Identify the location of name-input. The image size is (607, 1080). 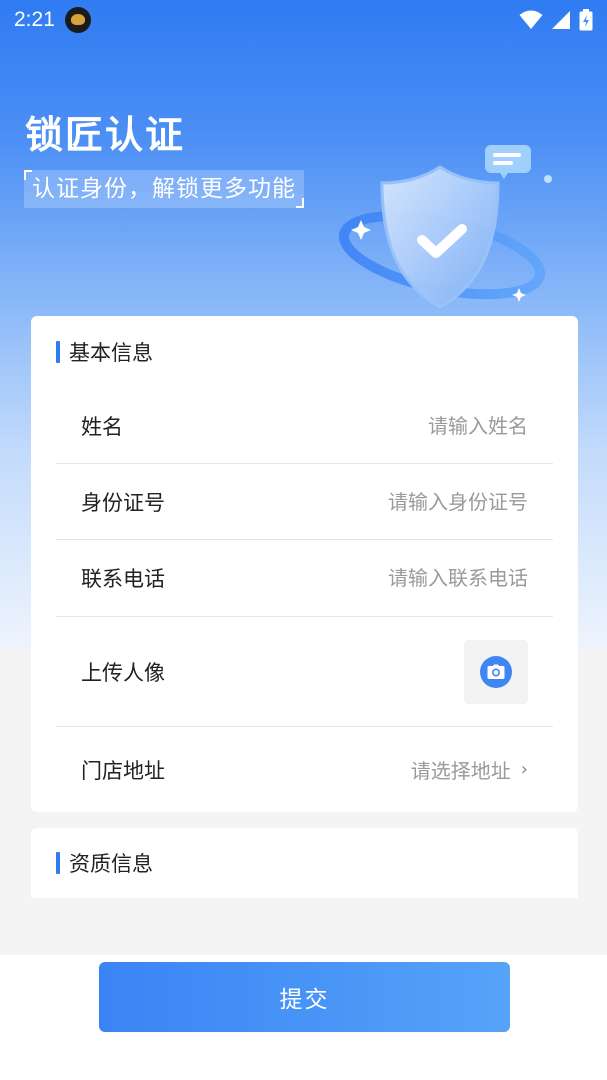
(398, 425).